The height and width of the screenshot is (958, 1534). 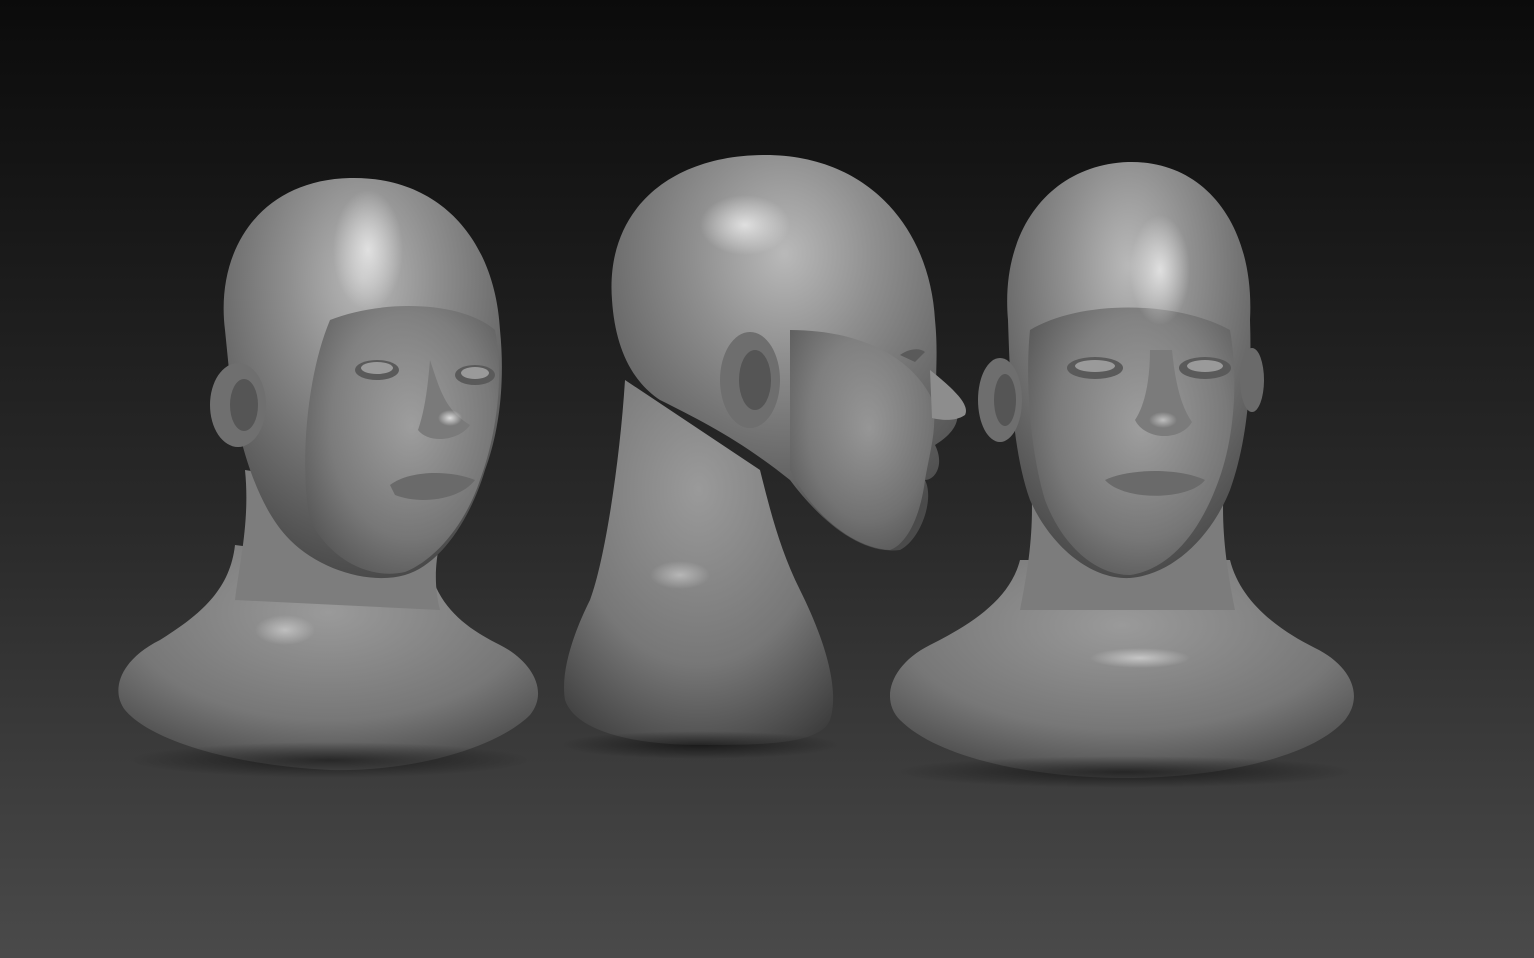 I want to click on ear-right, so click(x=1252, y=380).